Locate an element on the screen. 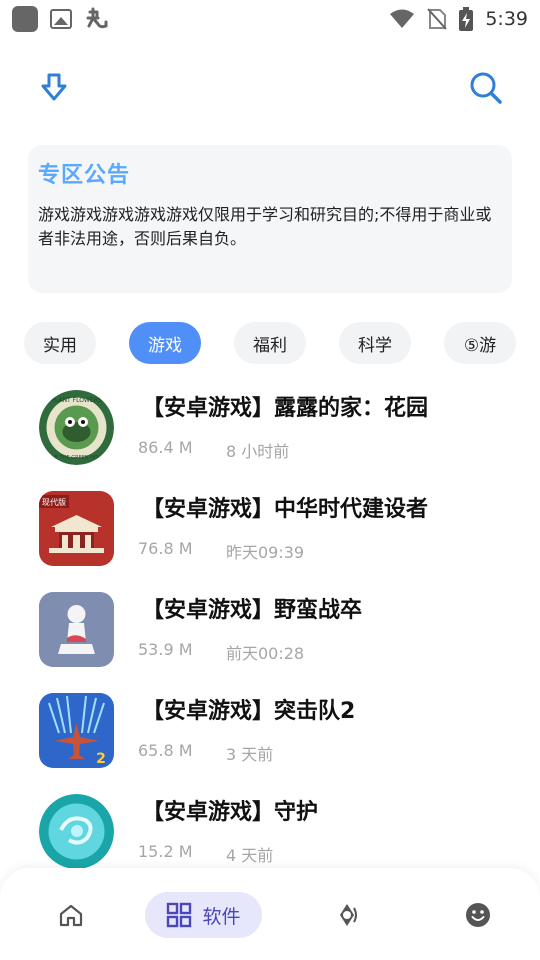 The image size is (540, 960). search-button is located at coordinates (486, 88).